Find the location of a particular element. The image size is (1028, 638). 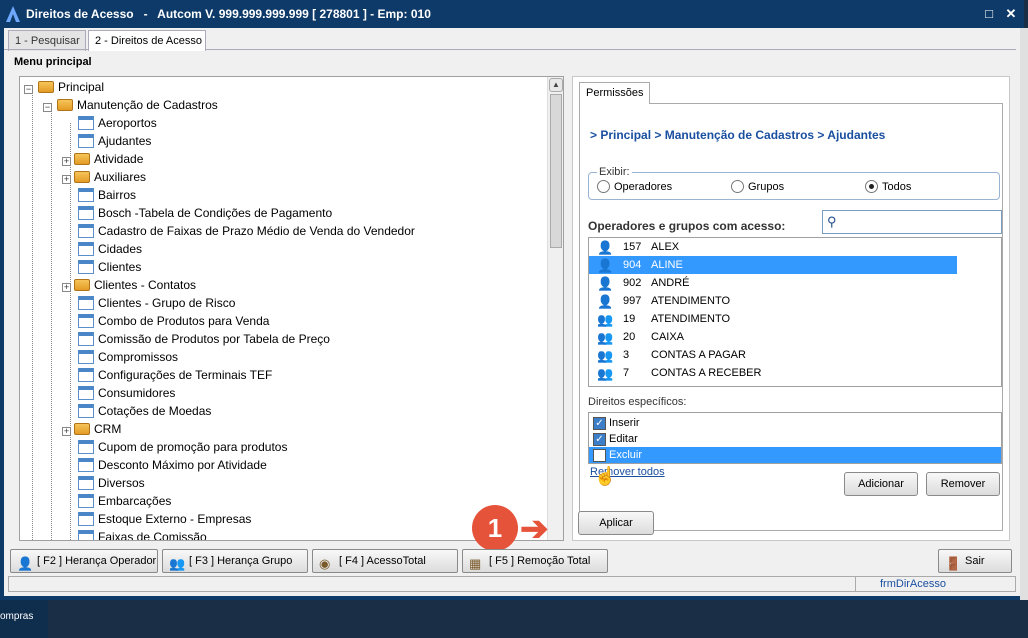

outer-scrollbar is located at coordinates (1024, 314).